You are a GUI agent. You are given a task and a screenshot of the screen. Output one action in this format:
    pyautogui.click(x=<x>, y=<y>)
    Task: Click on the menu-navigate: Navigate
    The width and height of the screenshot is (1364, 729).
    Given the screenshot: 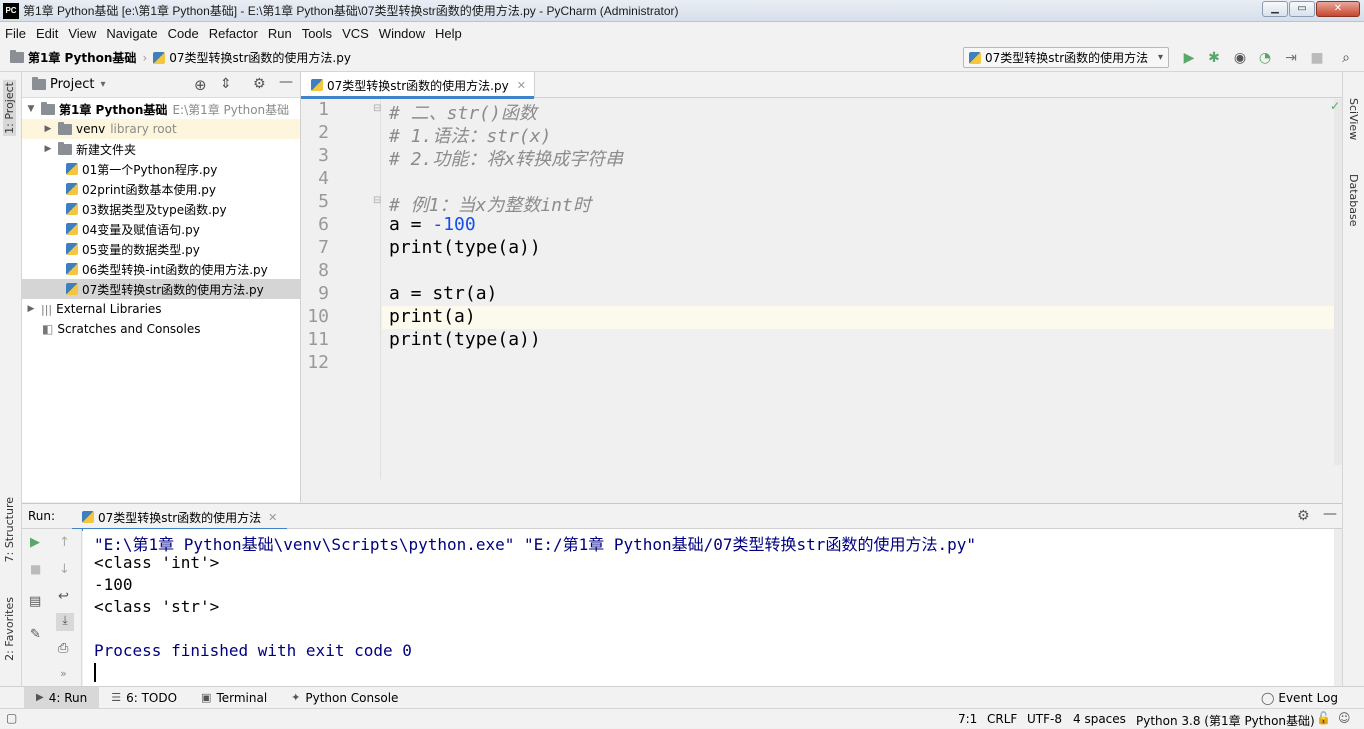 What is the action you would take?
    pyautogui.click(x=131, y=33)
    